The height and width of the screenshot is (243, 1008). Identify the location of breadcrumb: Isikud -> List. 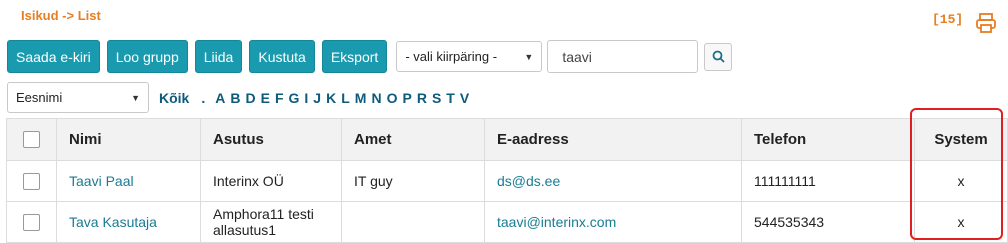
(61, 15).